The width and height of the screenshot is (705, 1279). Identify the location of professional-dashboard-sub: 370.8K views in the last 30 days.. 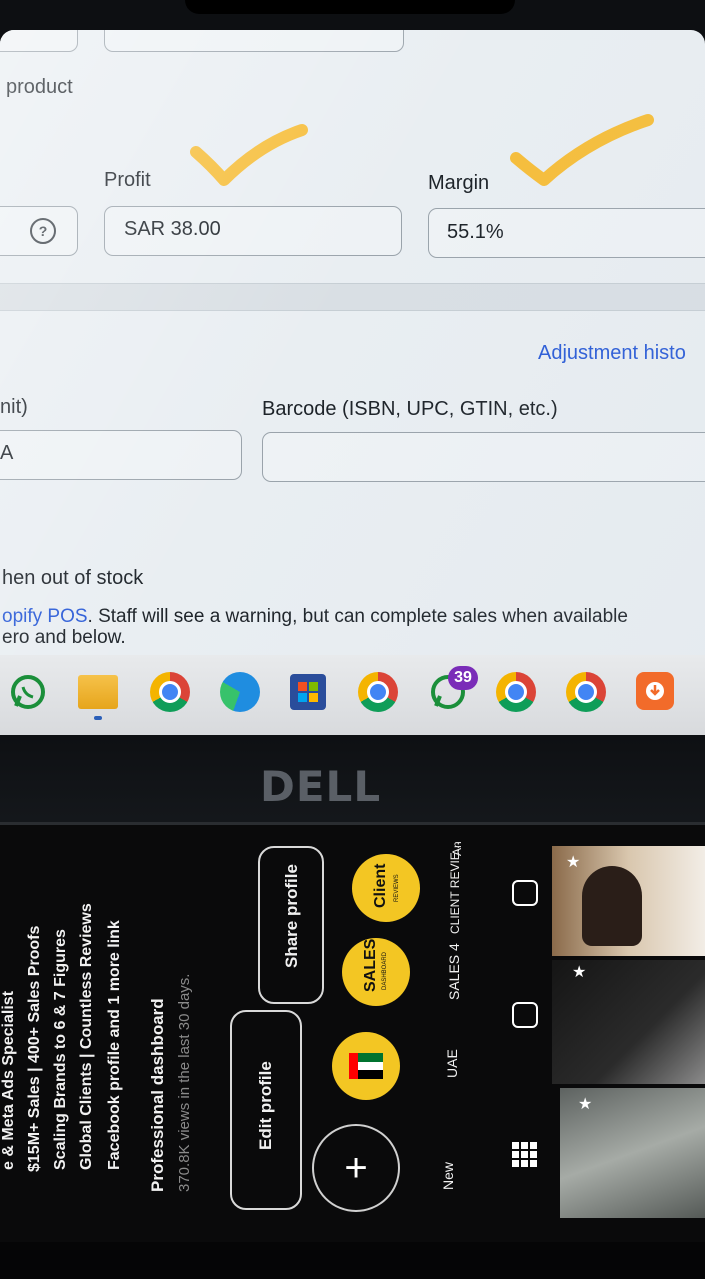
(184, 1082).